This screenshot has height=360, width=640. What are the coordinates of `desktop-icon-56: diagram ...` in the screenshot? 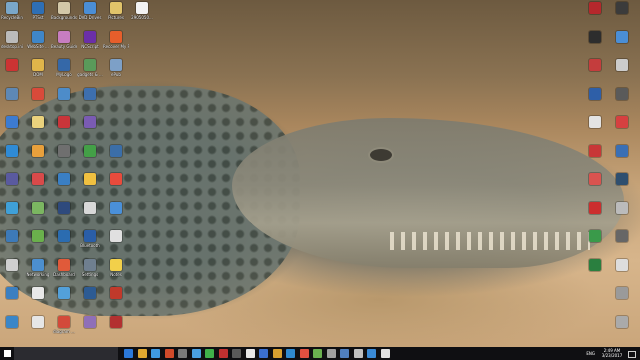 It's located at (64, 324).